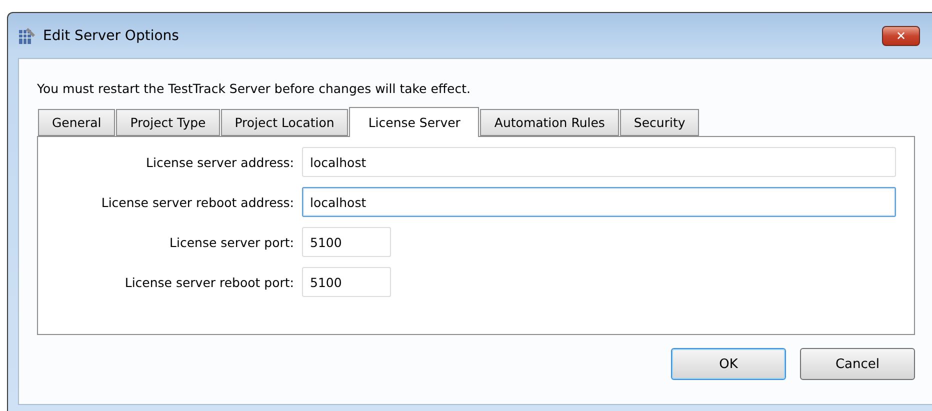  I want to click on tab: Project Location, so click(284, 122).